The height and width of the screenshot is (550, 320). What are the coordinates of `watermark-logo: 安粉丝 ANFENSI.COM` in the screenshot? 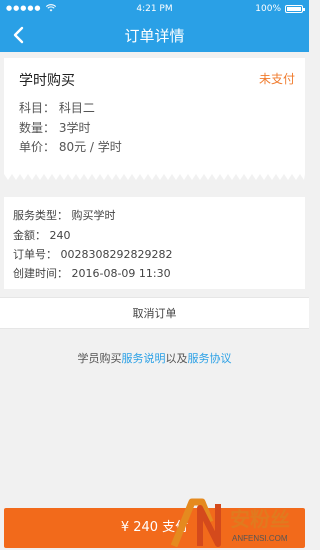 It's located at (230, 523).